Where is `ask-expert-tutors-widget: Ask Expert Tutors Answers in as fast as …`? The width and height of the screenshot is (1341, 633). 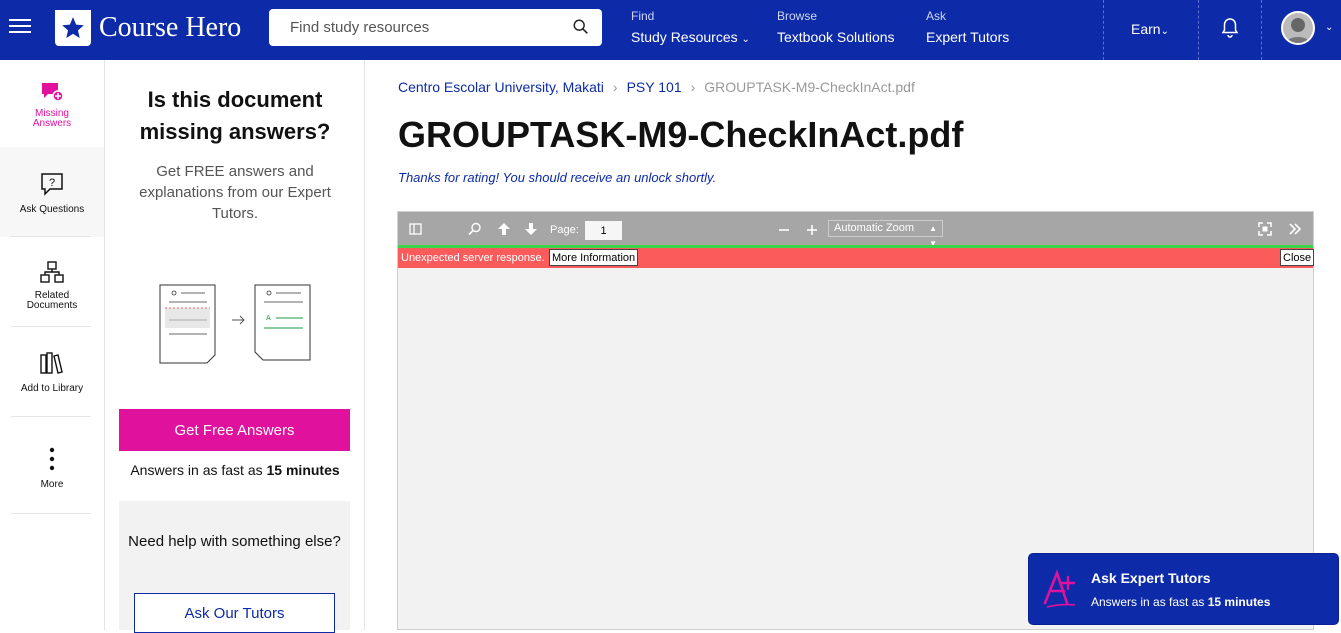 ask-expert-tutors-widget: Ask Expert Tutors Answers in as fast as … is located at coordinates (1183, 589).